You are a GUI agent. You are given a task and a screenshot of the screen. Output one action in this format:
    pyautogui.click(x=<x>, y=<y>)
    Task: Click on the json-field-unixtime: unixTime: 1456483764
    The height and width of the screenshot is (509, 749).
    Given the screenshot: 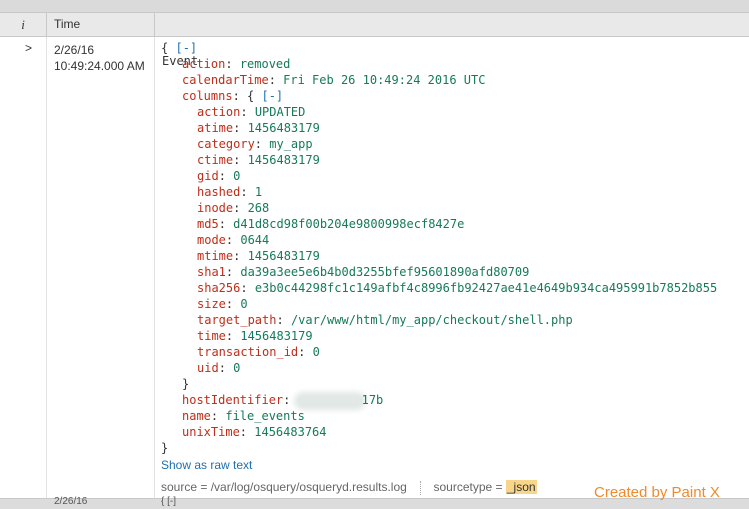 What is the action you would take?
    pyautogui.click(x=254, y=432)
    